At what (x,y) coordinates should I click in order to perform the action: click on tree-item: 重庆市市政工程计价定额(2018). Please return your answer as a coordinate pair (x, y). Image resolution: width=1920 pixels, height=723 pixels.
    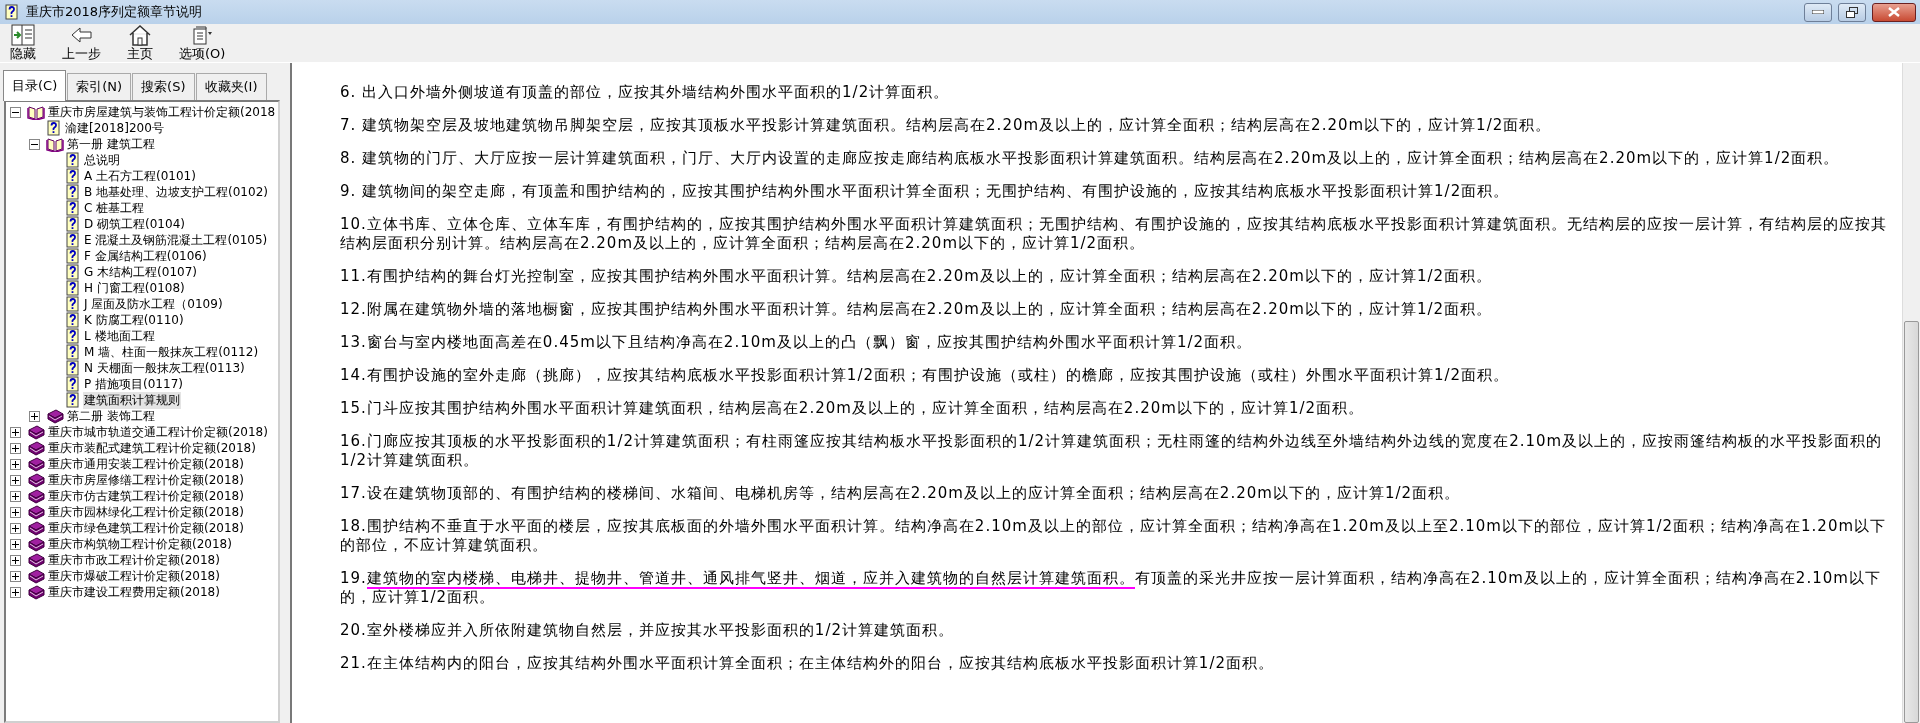
    Looking at the image, I should click on (134, 560).